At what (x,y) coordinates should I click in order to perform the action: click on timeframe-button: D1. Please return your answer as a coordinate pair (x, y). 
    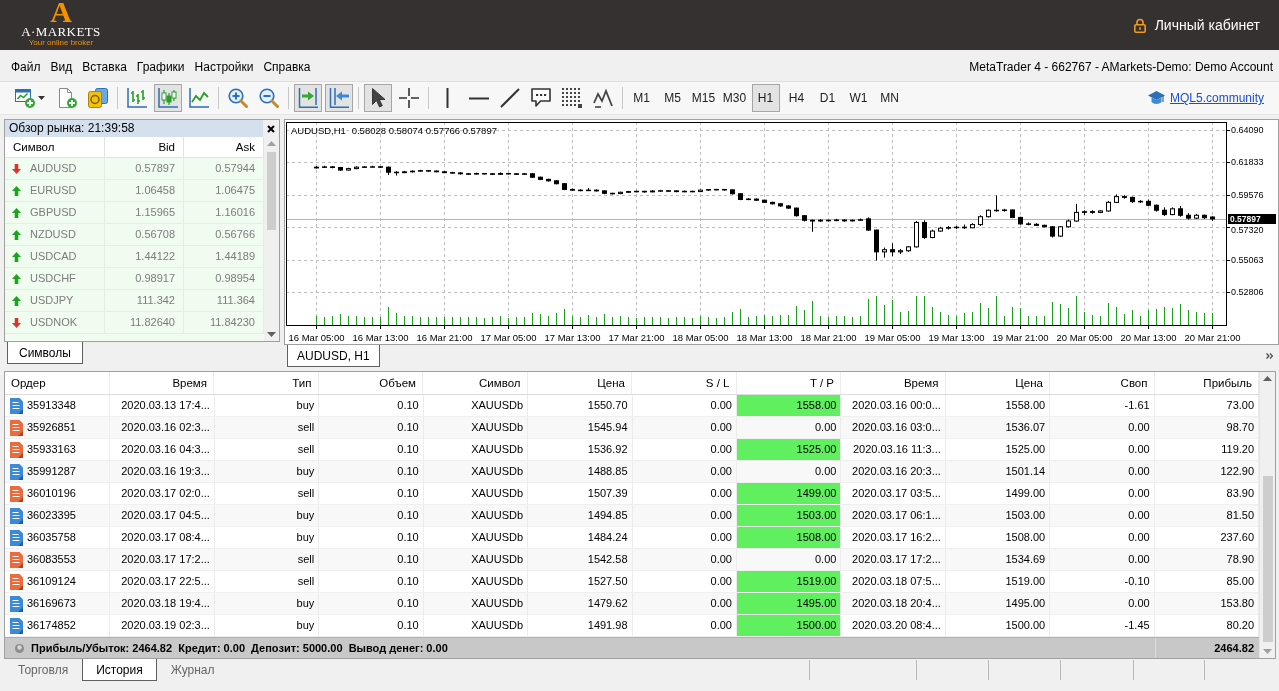
    Looking at the image, I should click on (827, 98).